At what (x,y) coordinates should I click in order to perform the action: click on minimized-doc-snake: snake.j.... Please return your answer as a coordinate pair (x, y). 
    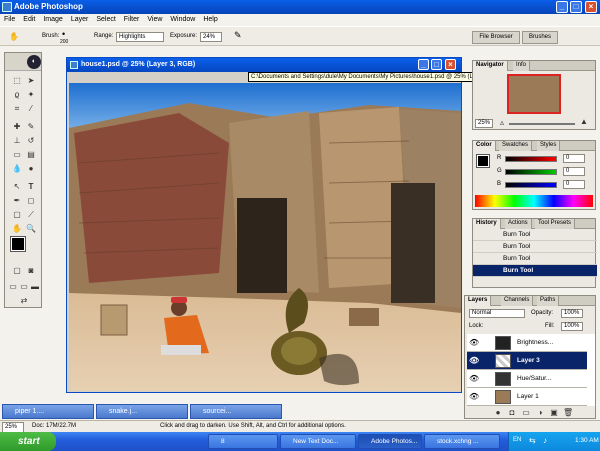
    Looking at the image, I should click on (142, 411).